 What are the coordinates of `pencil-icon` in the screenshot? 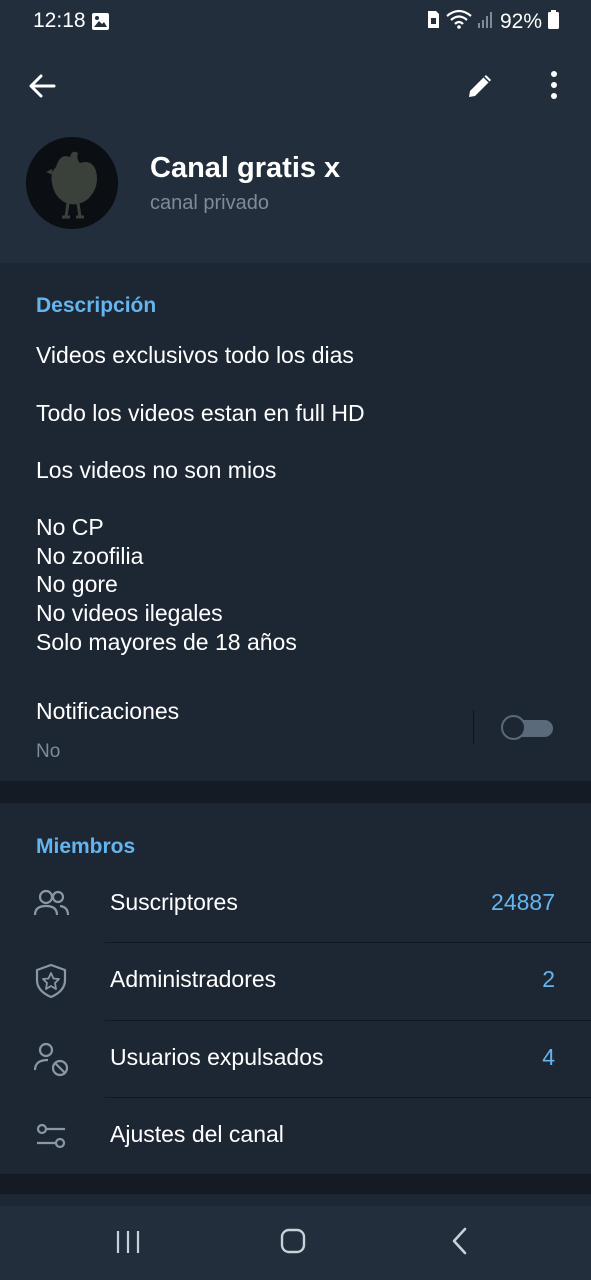 It's located at (480, 86).